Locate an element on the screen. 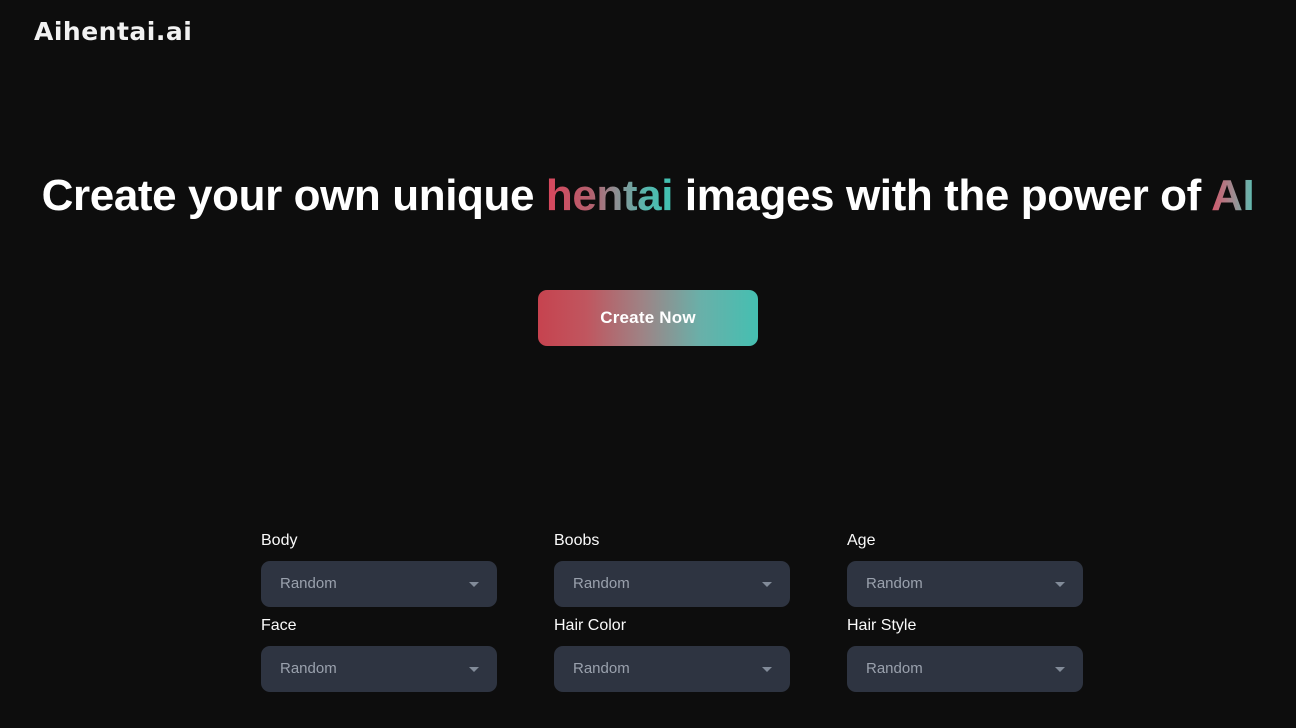 The image size is (1296, 728). select-age: Random is located at coordinates (965, 584).